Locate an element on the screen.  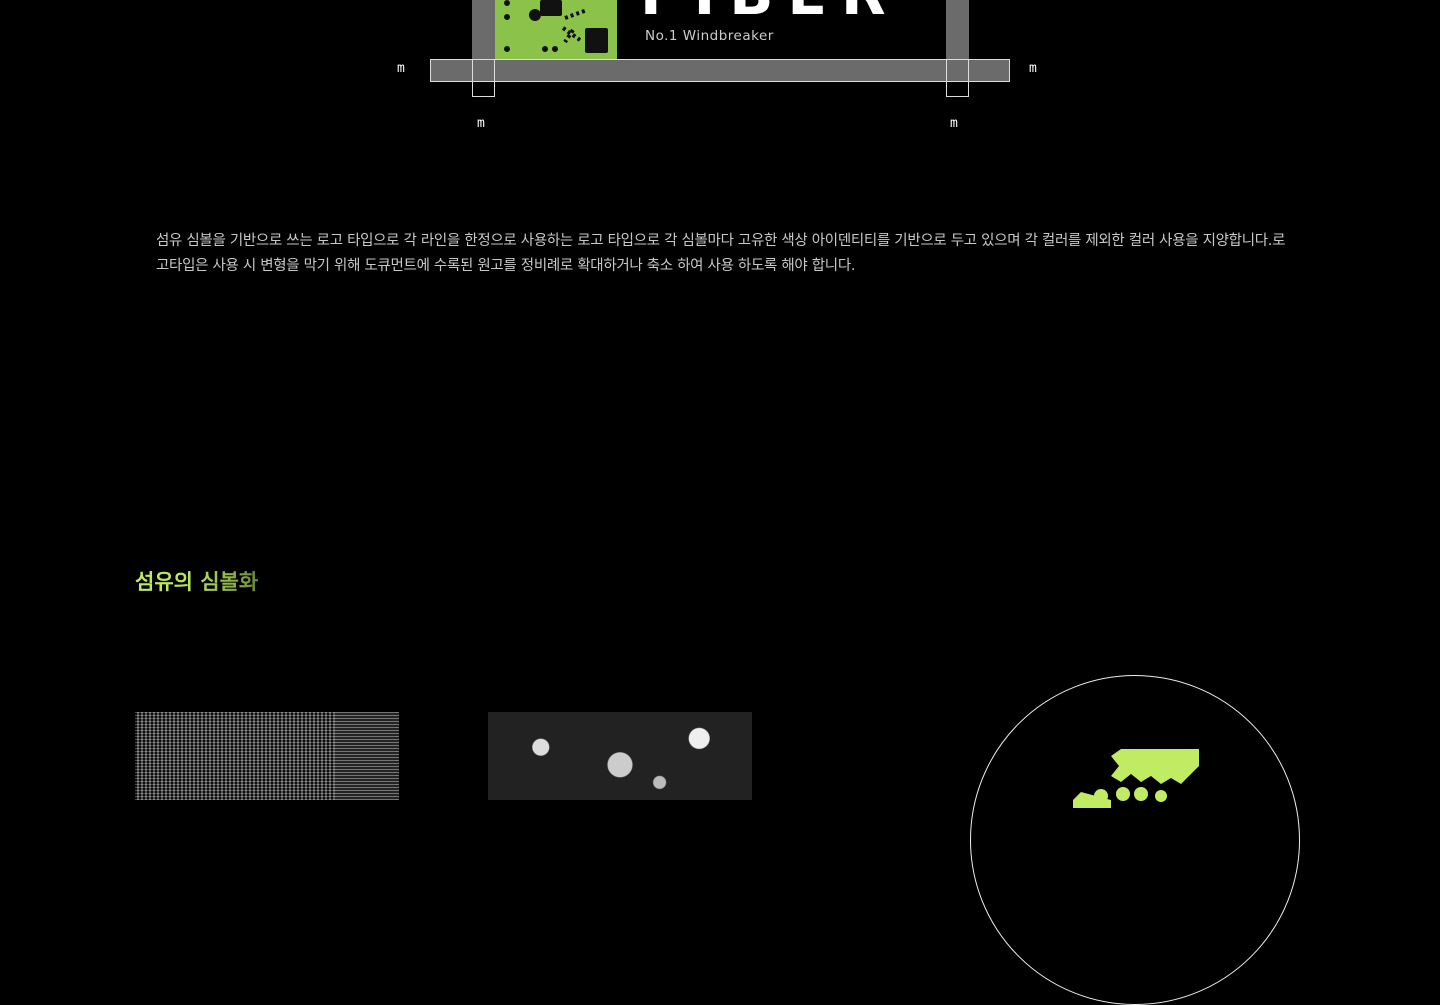
clearspace-right-box is located at coordinates (957, 78).